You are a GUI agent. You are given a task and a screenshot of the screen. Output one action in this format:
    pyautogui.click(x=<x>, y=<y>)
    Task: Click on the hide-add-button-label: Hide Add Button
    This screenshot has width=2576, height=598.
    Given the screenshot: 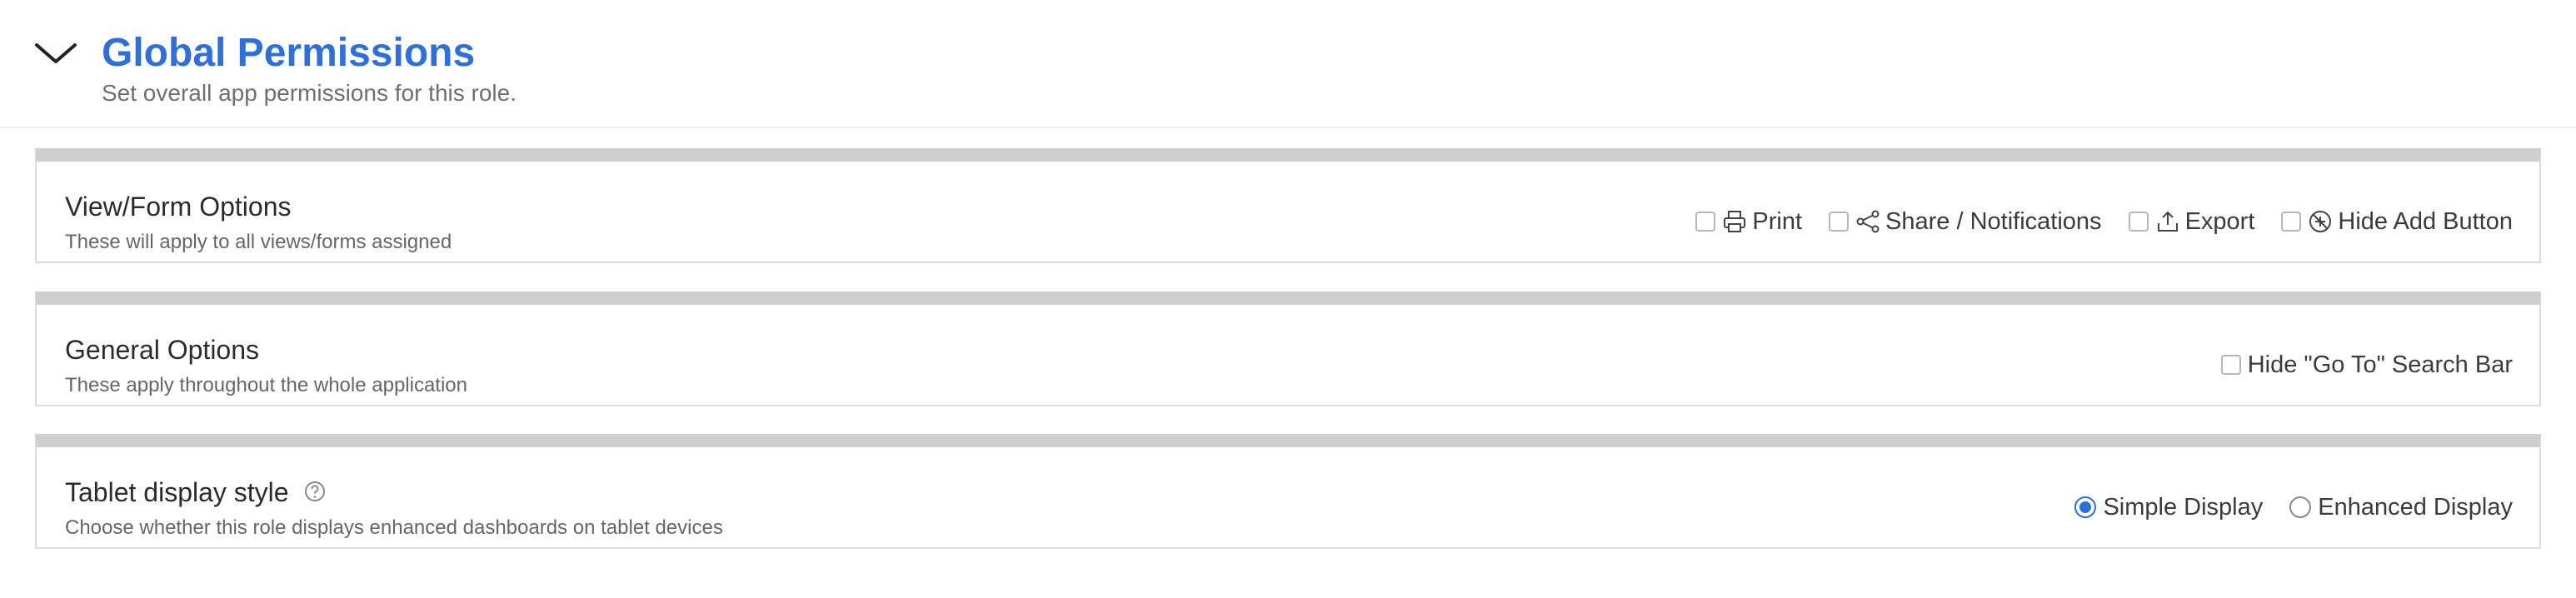 What is the action you would take?
    pyautogui.click(x=2425, y=222)
    